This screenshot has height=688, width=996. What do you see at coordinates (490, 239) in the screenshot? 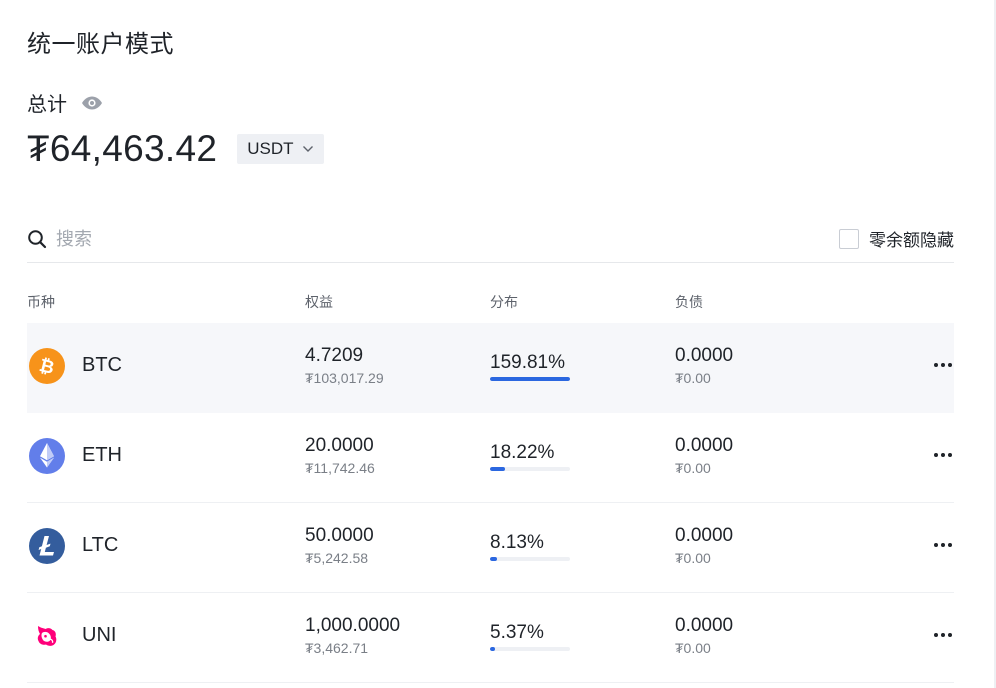
I see `search-bar: 零余额隐藏` at bounding box center [490, 239].